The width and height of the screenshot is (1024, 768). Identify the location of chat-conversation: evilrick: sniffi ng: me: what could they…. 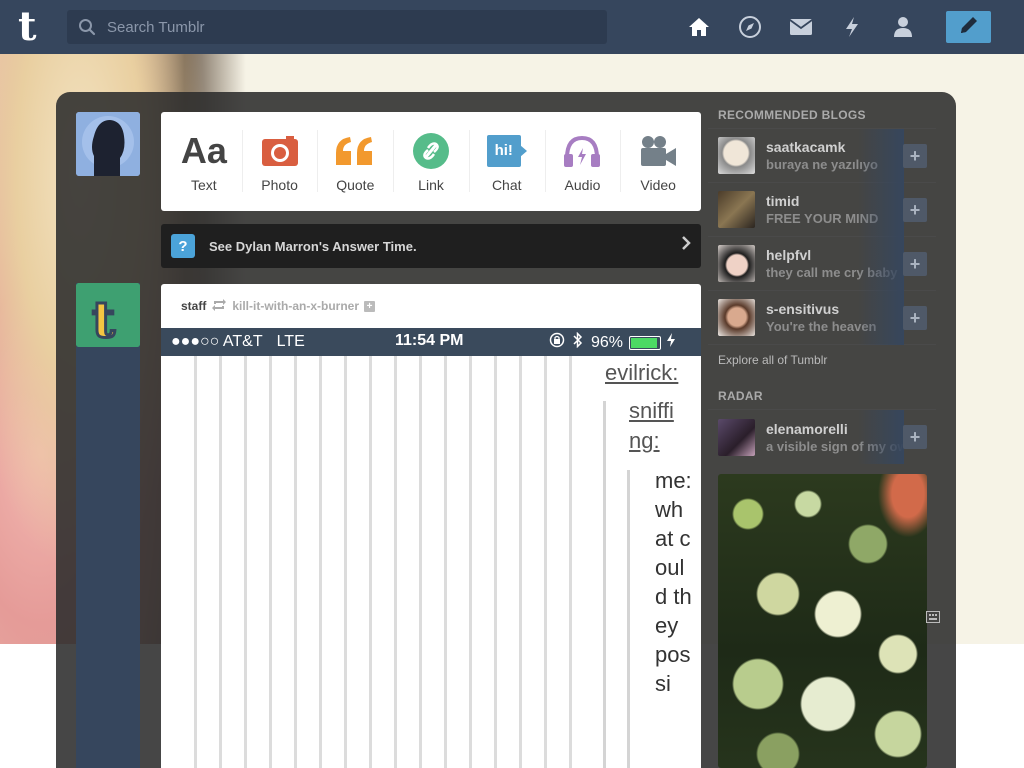
(641, 562).